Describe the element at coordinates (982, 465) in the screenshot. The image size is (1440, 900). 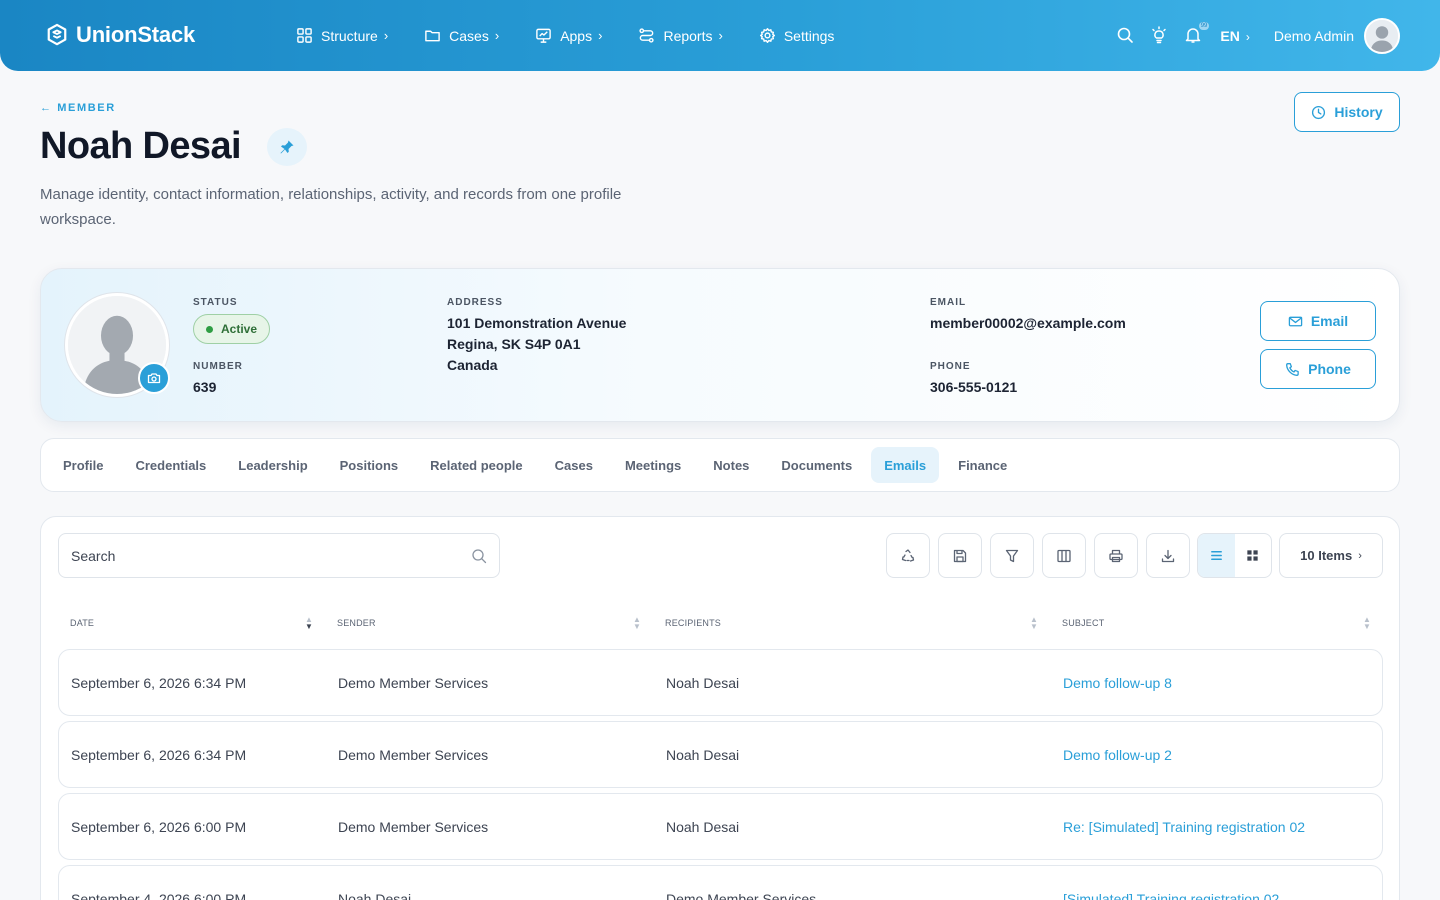
I see `tab-finance: Finance` at that location.